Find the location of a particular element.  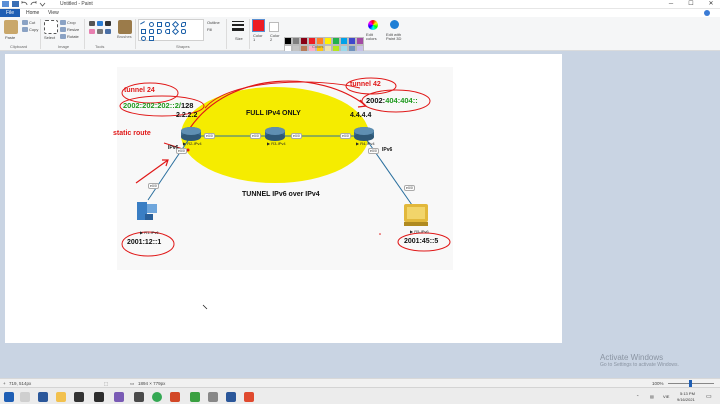

search-icon is located at coordinates (25, 397).